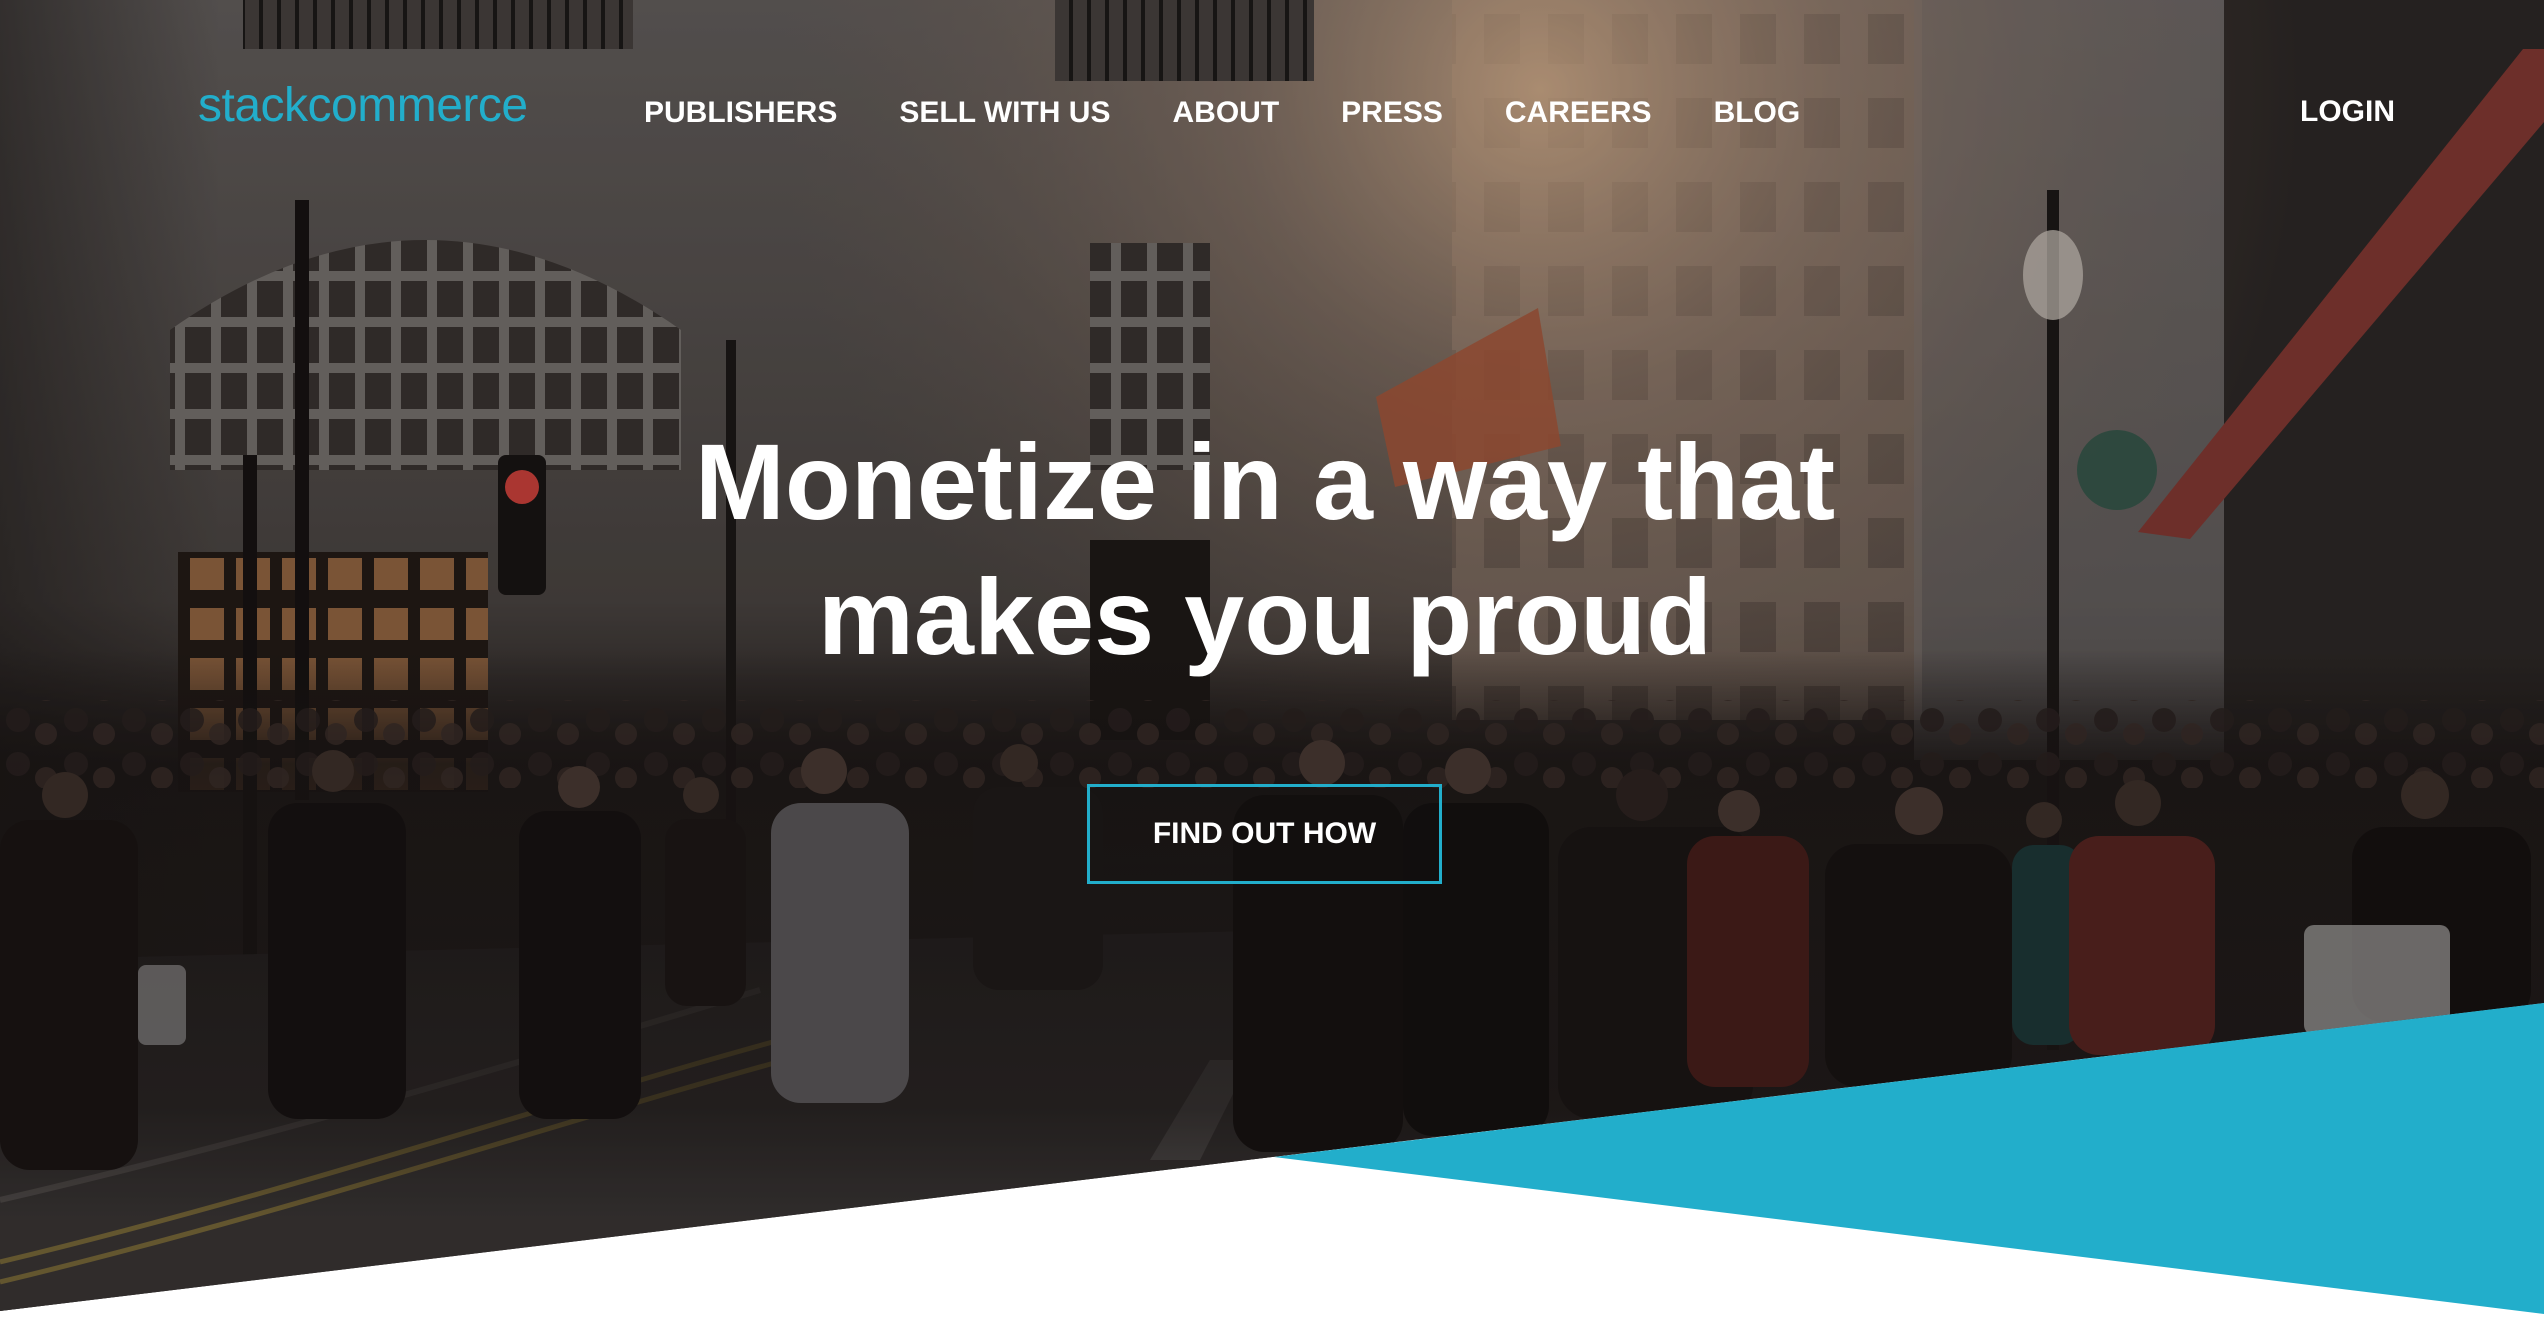 Image resolution: width=2544 pixels, height=1336 pixels. Describe the element at coordinates (1004, 113) in the screenshot. I see `nav-link-sell-with-us: SELL WITH US` at that location.